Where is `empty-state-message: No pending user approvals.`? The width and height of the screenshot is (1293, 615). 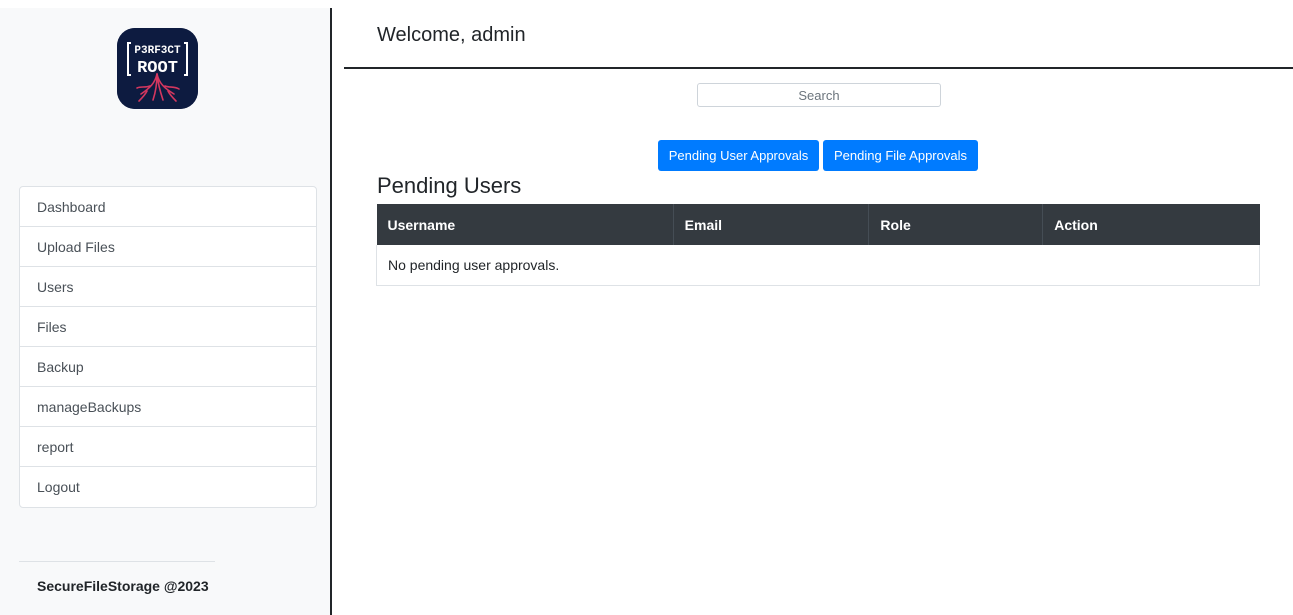
empty-state-message: No pending user approvals. is located at coordinates (818, 265).